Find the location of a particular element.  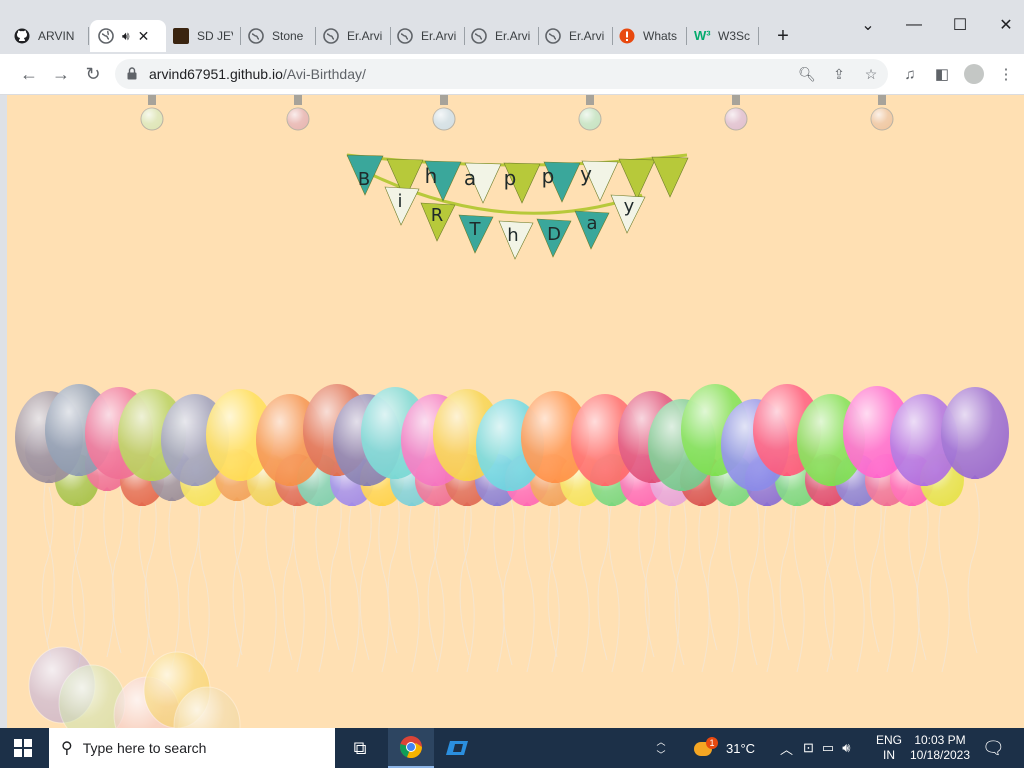

speaker-icon: 🔊︎ is located at coordinates (126, 36).